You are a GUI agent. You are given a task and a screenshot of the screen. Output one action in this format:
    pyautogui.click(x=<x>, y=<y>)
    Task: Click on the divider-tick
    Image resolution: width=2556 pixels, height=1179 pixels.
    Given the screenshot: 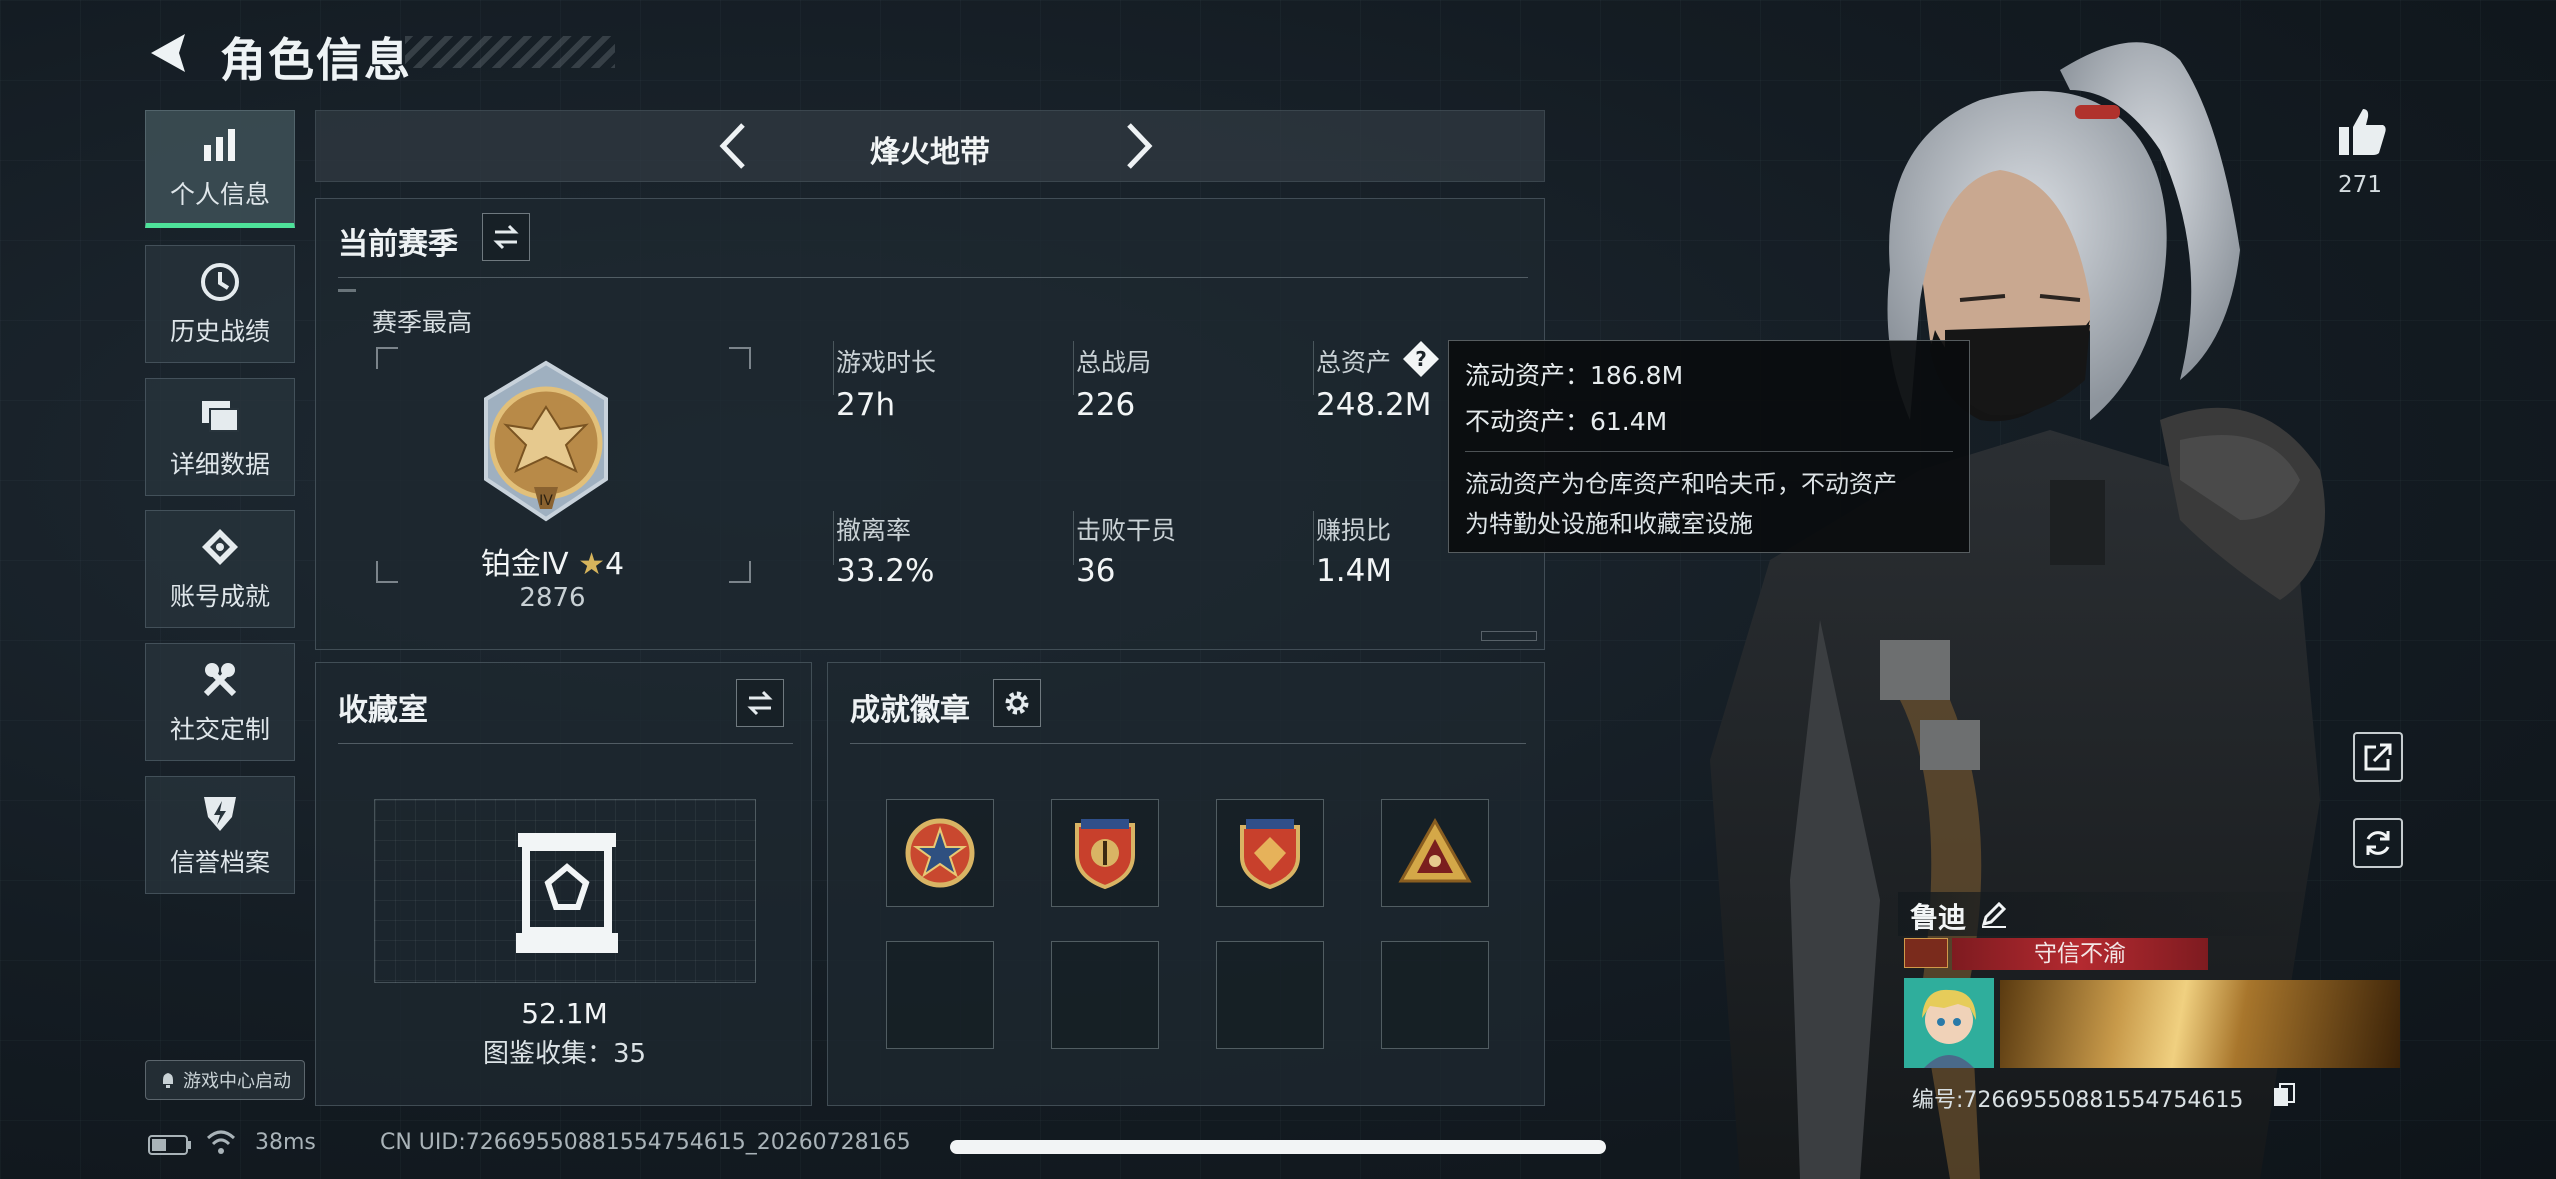 What is the action you would take?
    pyautogui.click(x=347, y=290)
    